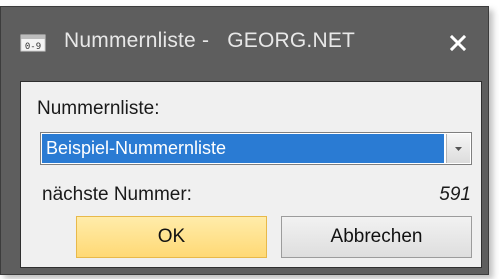  I want to click on list-select: Beispiel-Nummernliste, so click(256, 148).